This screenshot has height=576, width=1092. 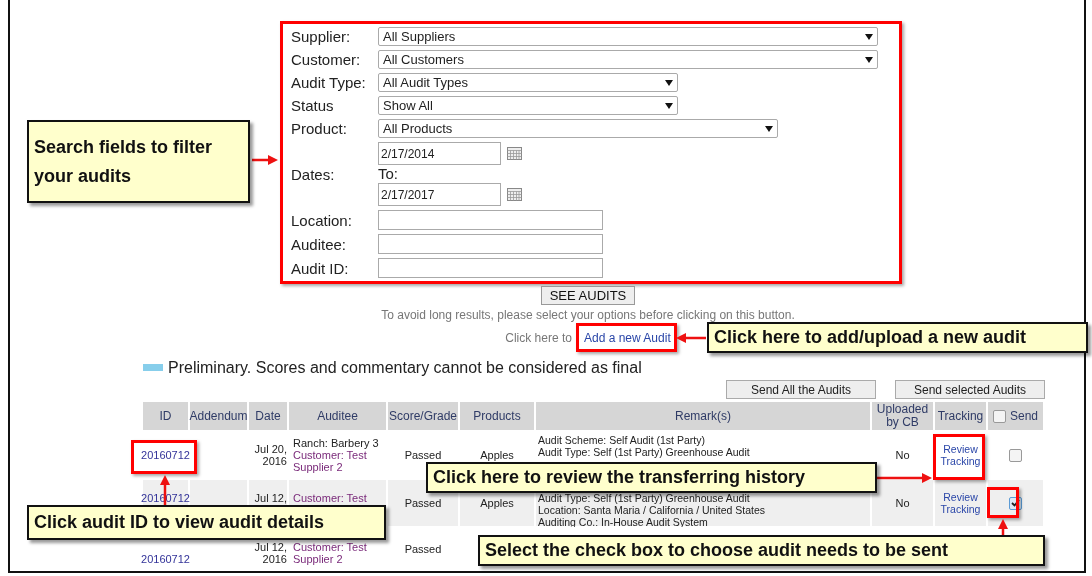 I want to click on select-field: All Products, so click(x=578, y=128).